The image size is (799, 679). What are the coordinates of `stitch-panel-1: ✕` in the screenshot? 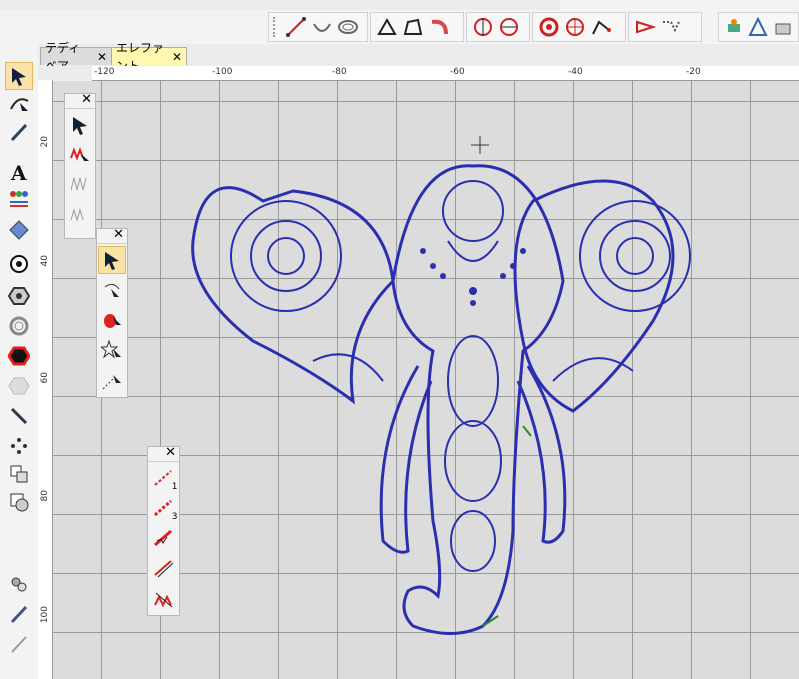 It's located at (80, 165).